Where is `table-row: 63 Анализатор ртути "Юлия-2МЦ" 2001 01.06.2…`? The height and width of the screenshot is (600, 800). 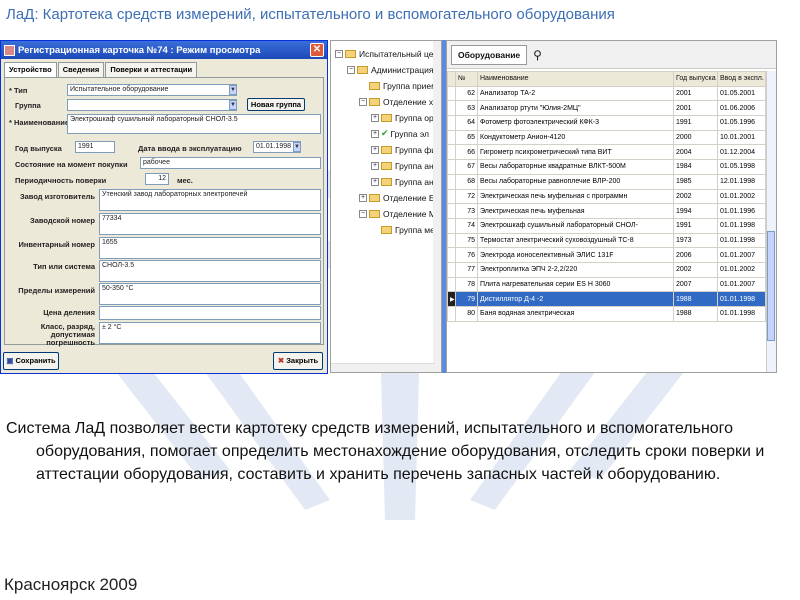
table-row: 63 Анализатор ртути "Юлия-2МЦ" 2001 01.06.2… is located at coordinates (606, 108).